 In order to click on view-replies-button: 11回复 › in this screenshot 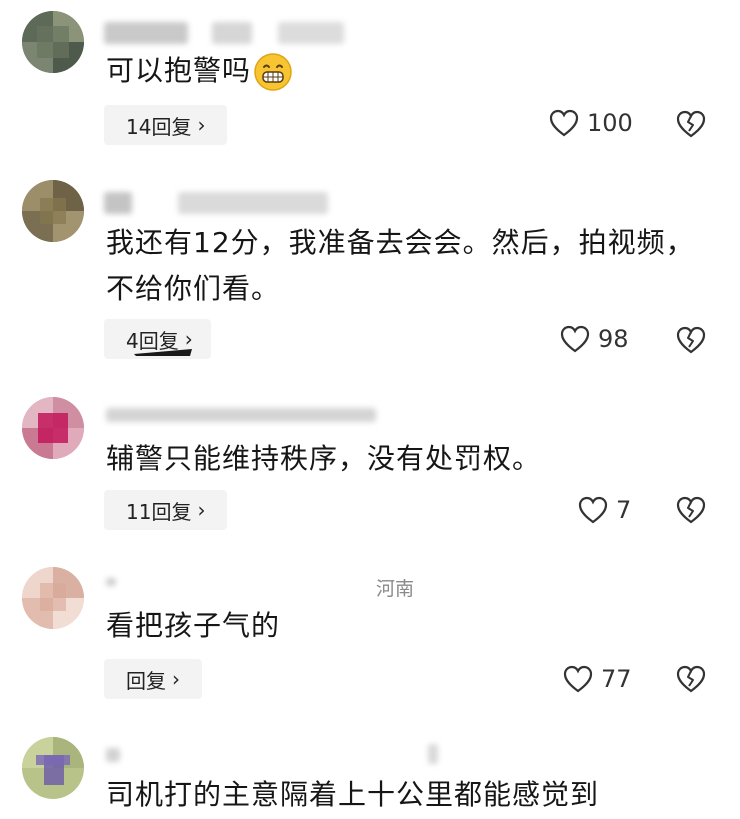, I will do `click(166, 510)`.